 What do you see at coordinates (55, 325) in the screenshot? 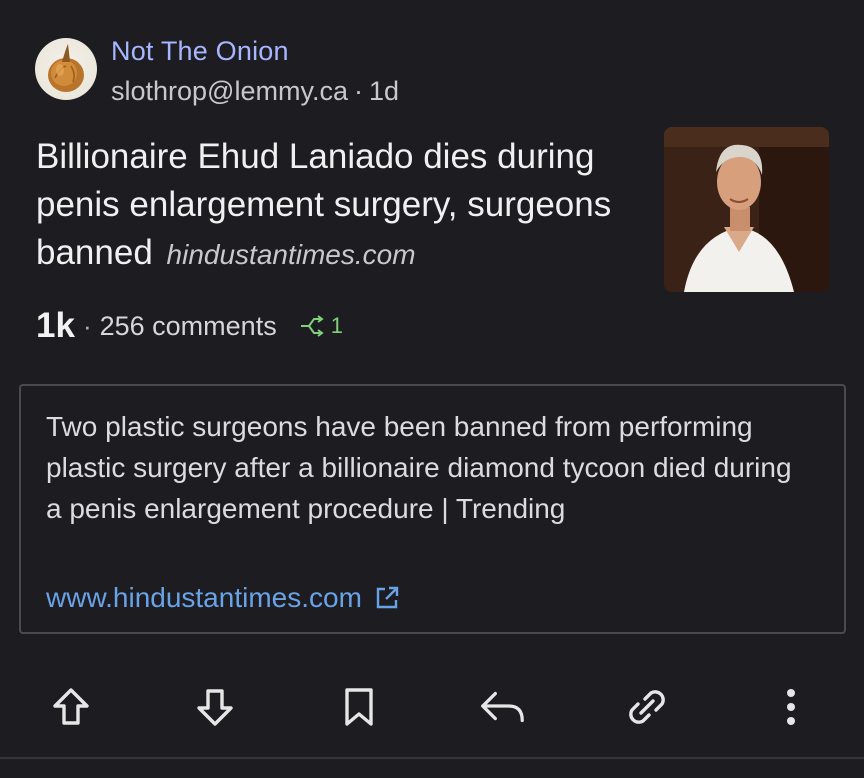
I see `post-score: 1k` at bounding box center [55, 325].